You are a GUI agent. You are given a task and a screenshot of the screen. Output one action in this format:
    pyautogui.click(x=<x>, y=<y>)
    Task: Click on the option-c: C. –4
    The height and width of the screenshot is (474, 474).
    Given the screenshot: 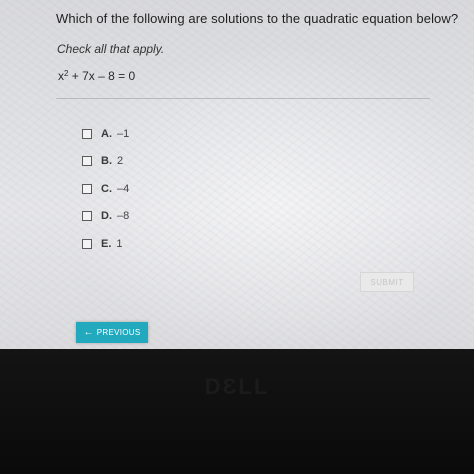 What is the action you would take?
    pyautogui.click(x=105, y=189)
    